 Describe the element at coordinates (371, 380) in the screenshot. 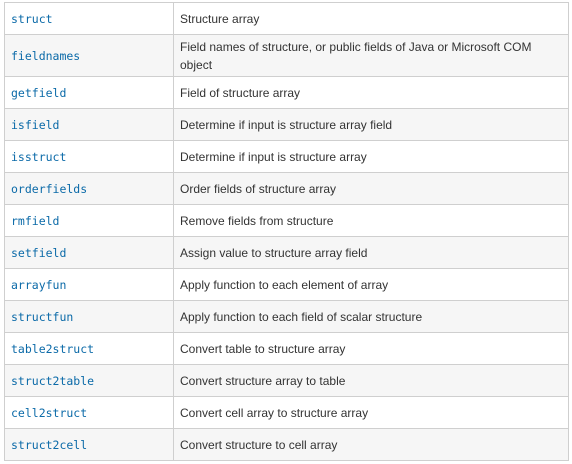

I see `function-description-cell: Convert structure array to table` at that location.